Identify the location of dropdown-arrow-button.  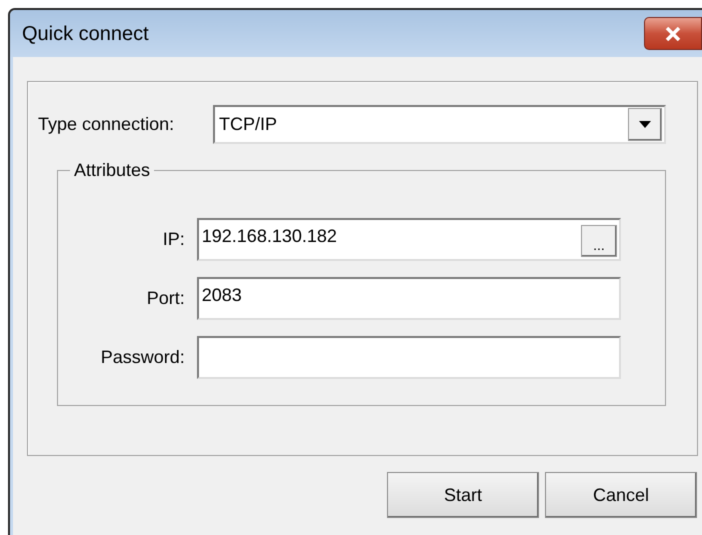
(645, 124).